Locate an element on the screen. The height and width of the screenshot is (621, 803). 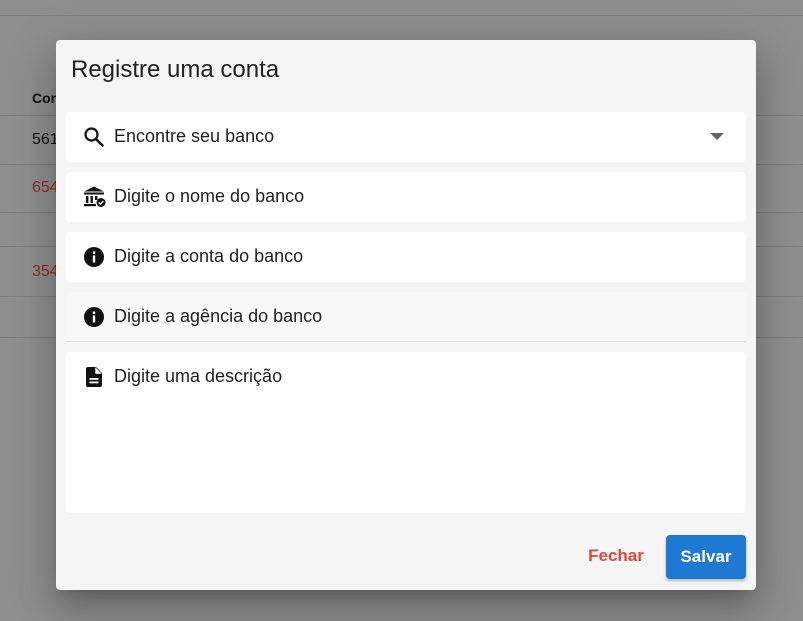
table-cell: 561 is located at coordinates (45, 139).